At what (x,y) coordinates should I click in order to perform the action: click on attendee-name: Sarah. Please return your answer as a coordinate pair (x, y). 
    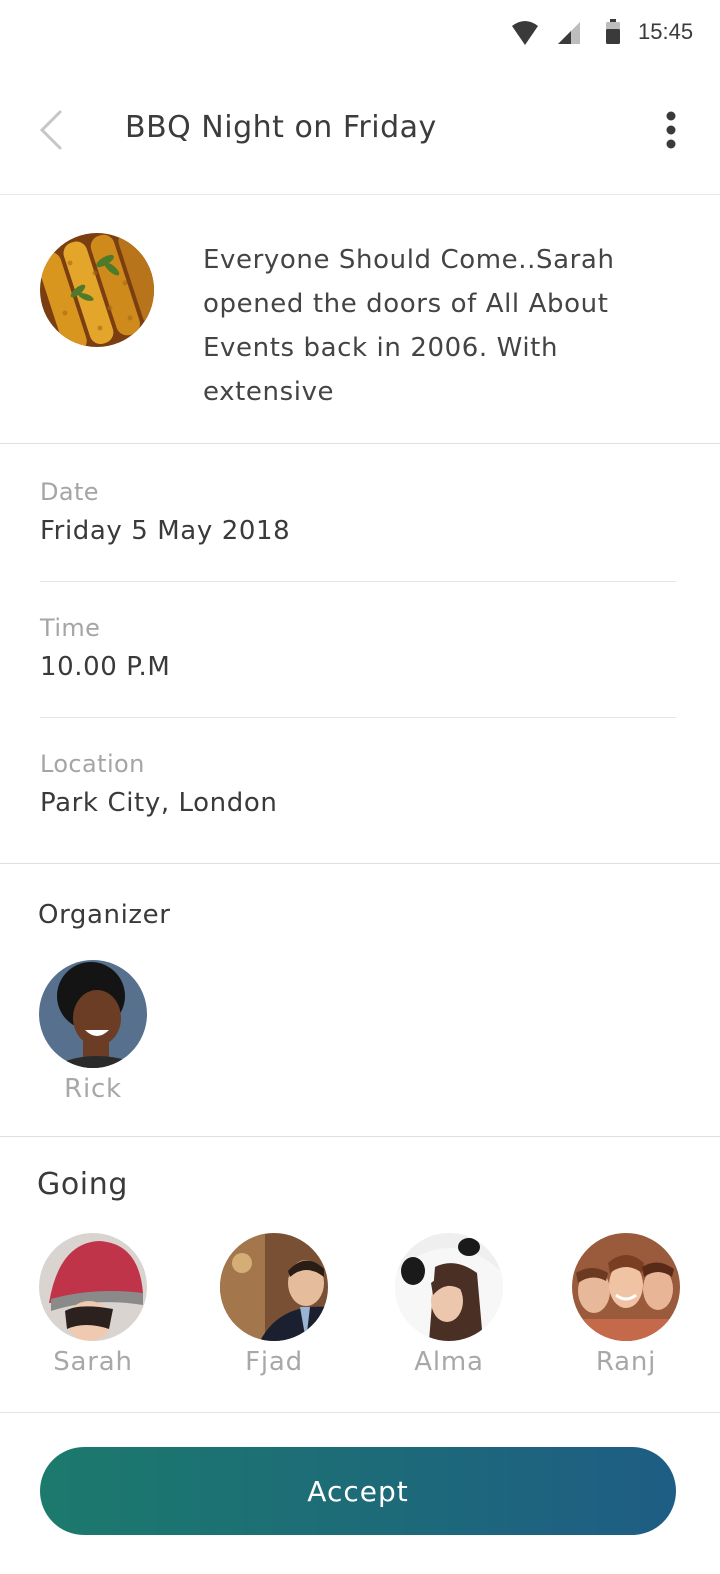
    Looking at the image, I should click on (93, 1362).